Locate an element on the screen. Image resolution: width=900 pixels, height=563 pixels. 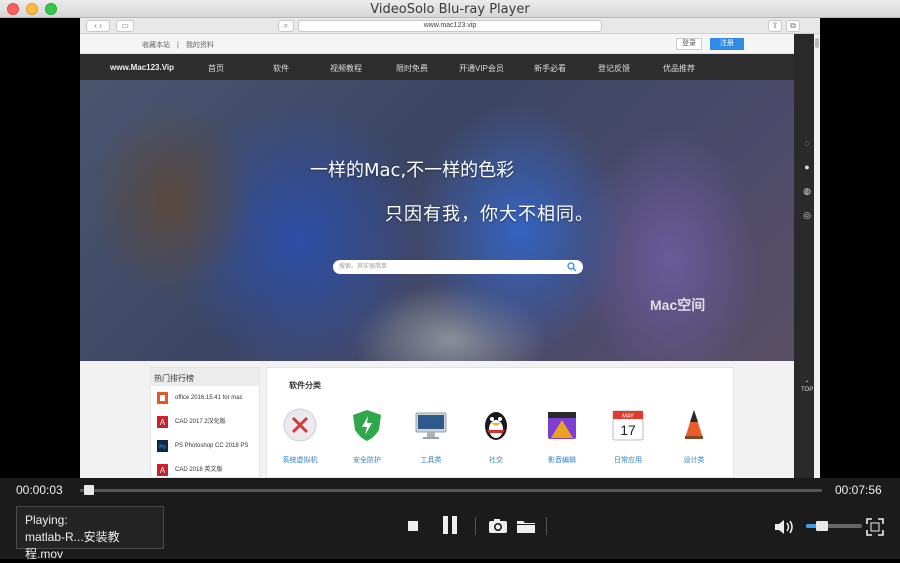
util-links: 收藏本站 | 我的资料 is located at coordinates (178, 45).